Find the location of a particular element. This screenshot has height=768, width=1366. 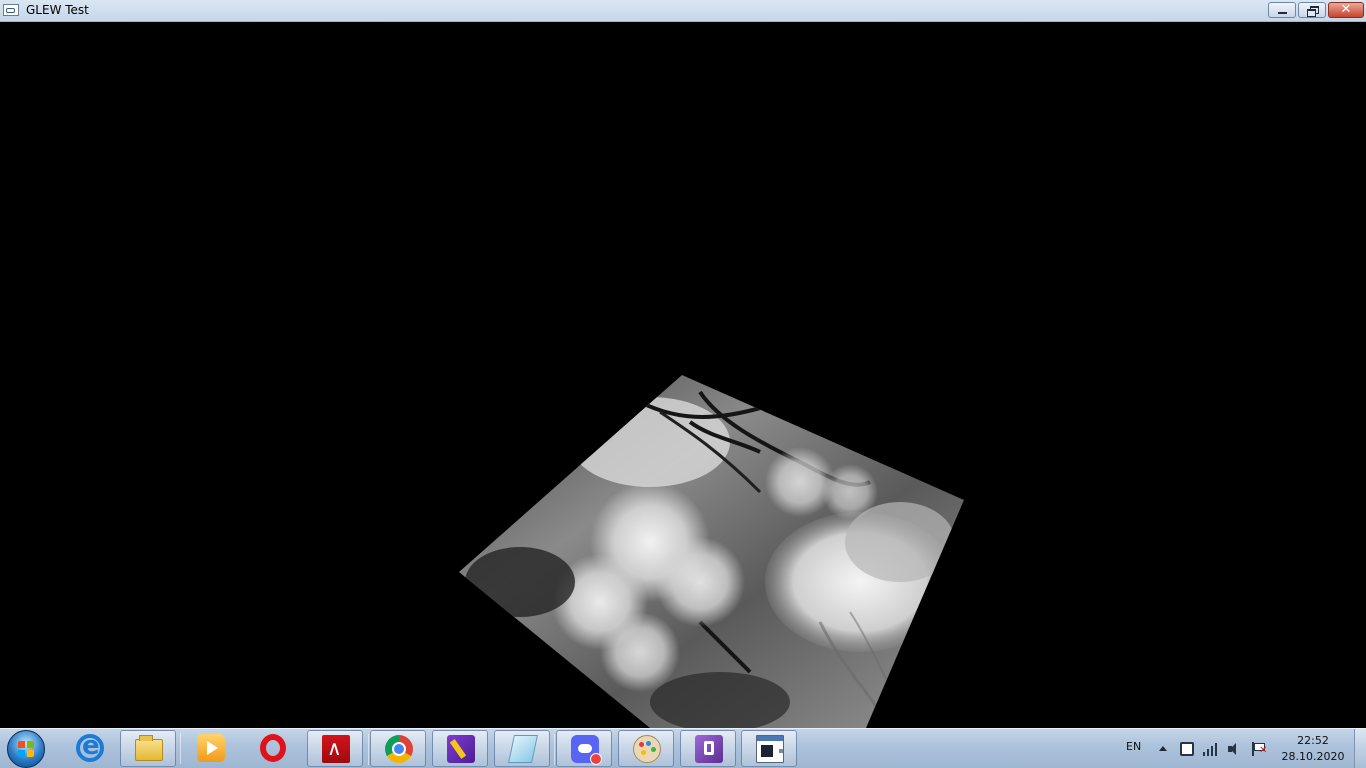

action-center-flag-icon is located at coordinates (1259, 749).